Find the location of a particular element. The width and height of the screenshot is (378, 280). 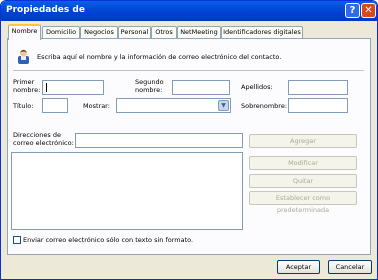

middle-name-label: Segundo nombre: is located at coordinates (149, 86).